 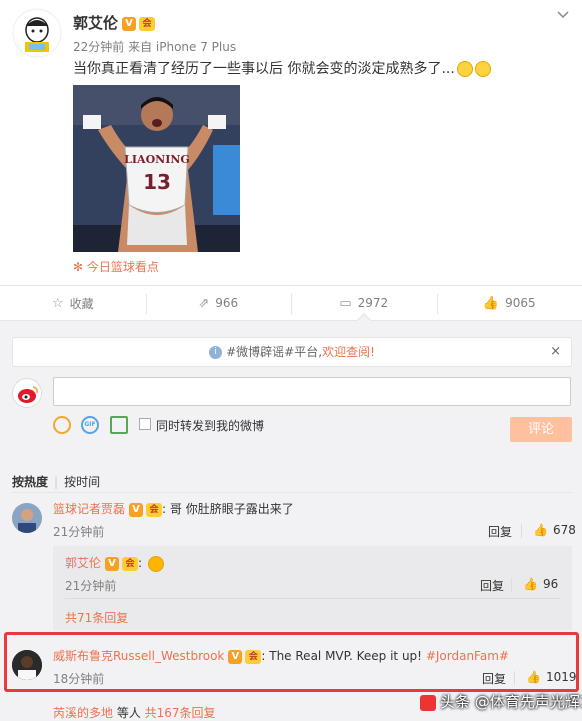 What do you see at coordinates (348, 352) in the screenshot?
I see `notice-link: 欢迎查阅!` at bounding box center [348, 352].